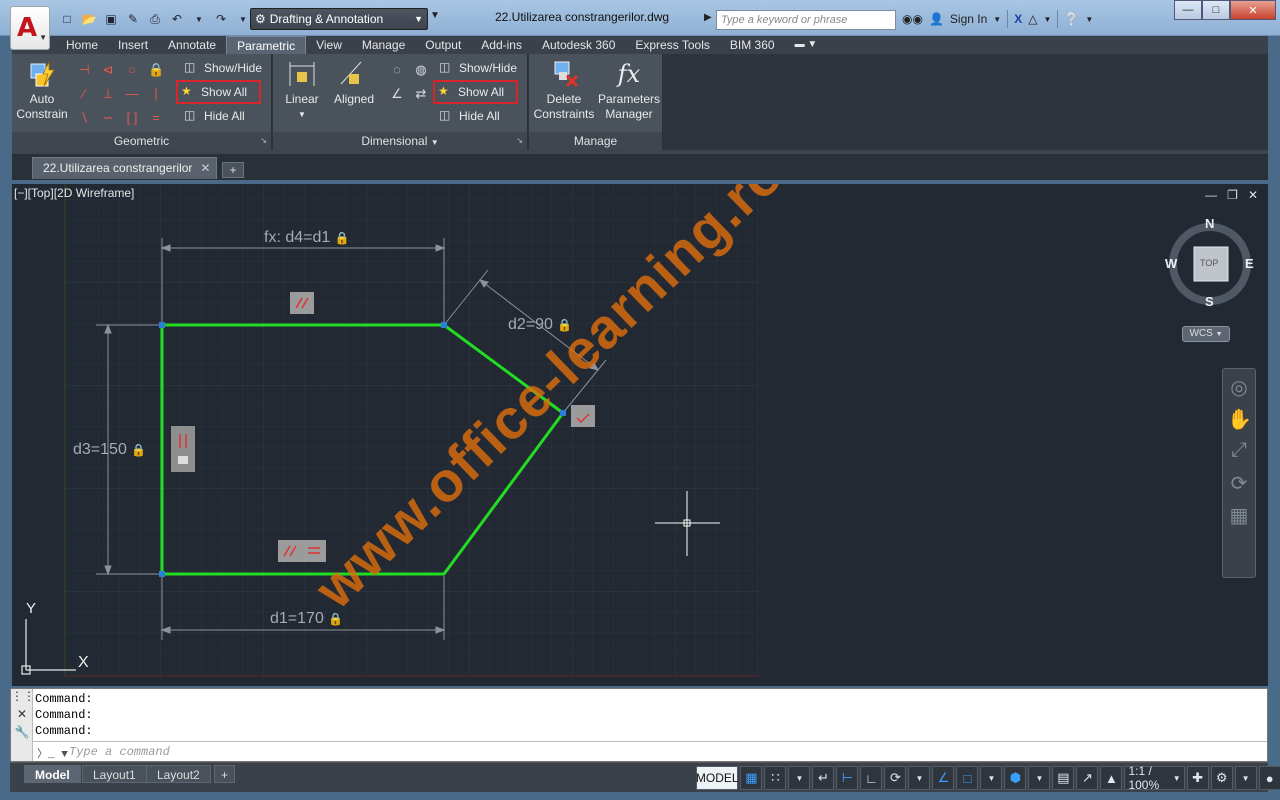 This screenshot has width=1280, height=800. Describe the element at coordinates (1209, 223) in the screenshot. I see `viewcube-north: N` at that location.